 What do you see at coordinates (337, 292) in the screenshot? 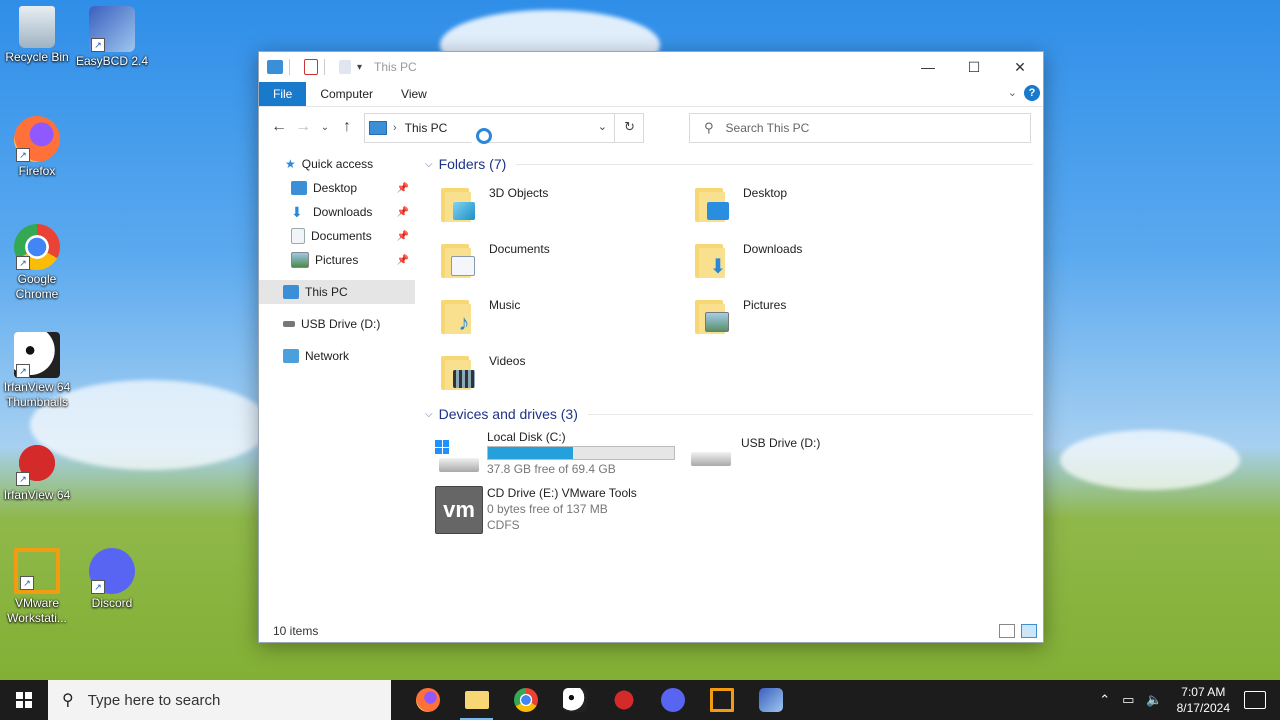
I see `sidebar-item-this-pc: This PC` at bounding box center [337, 292].